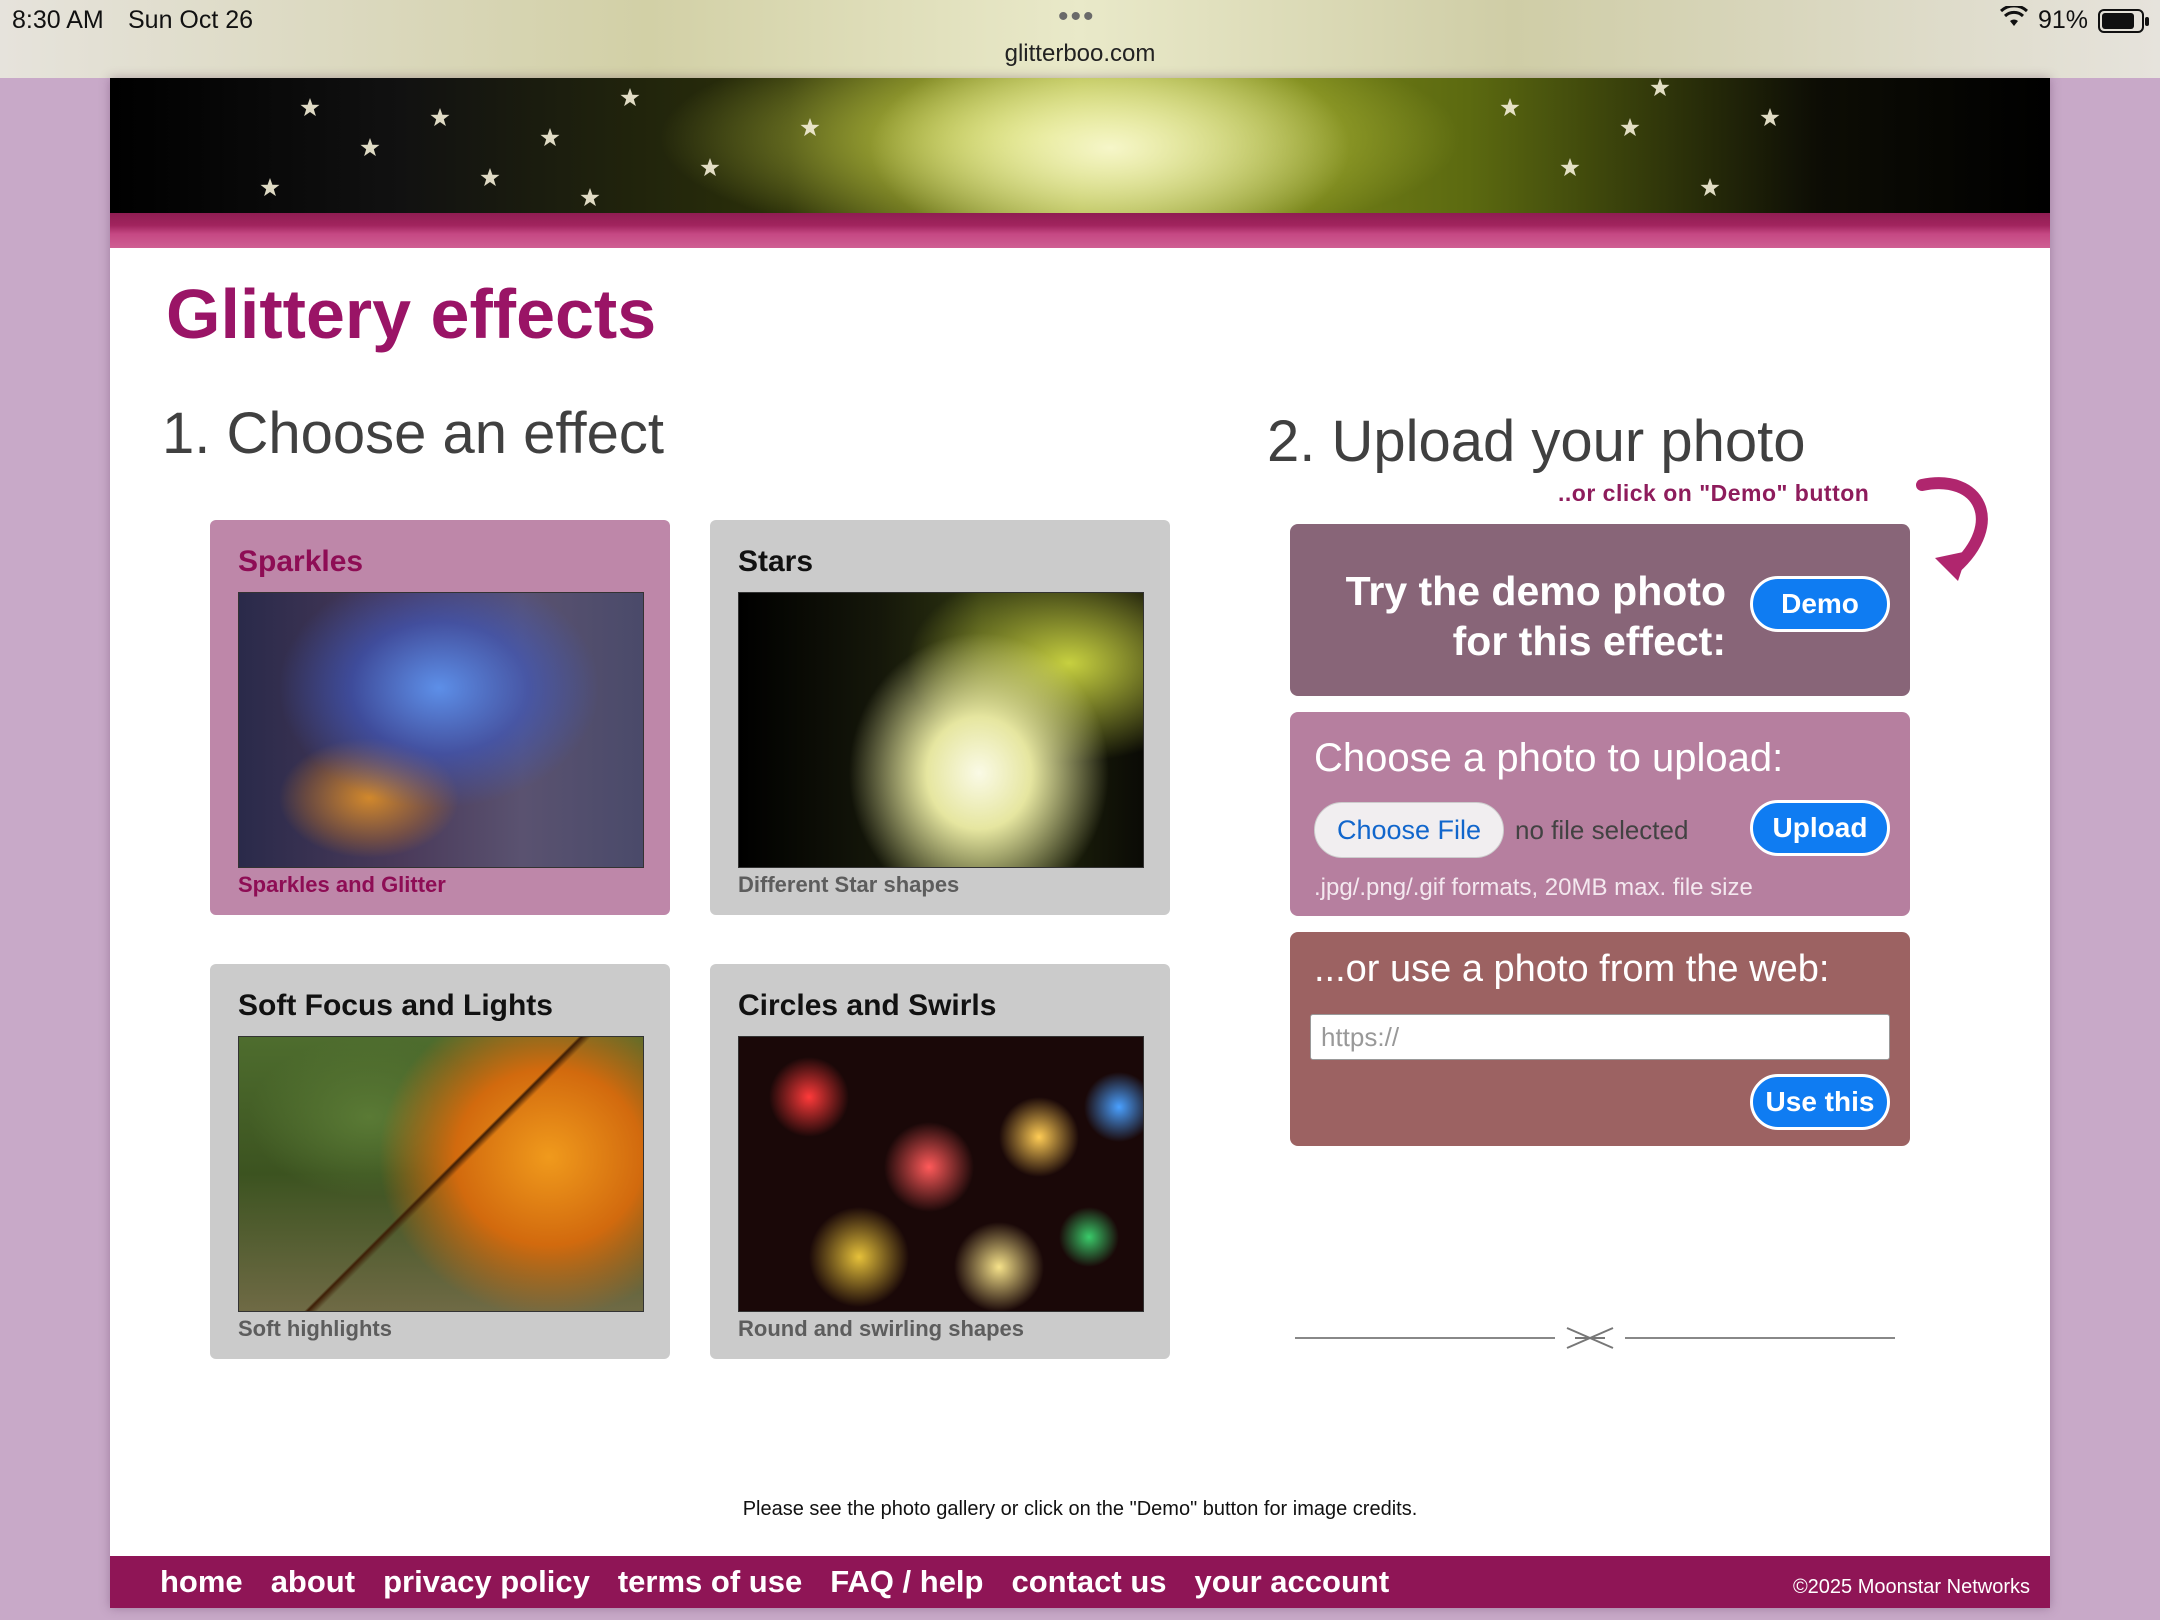 Image resolution: width=2160 pixels, height=1620 pixels. I want to click on status-date: Sun Oct 26, so click(191, 20).